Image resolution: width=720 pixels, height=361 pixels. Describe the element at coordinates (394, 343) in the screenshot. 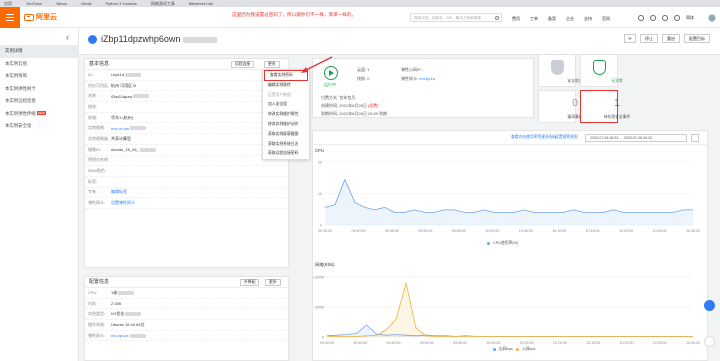

I see `x-tick-label: 09:45:00` at that location.